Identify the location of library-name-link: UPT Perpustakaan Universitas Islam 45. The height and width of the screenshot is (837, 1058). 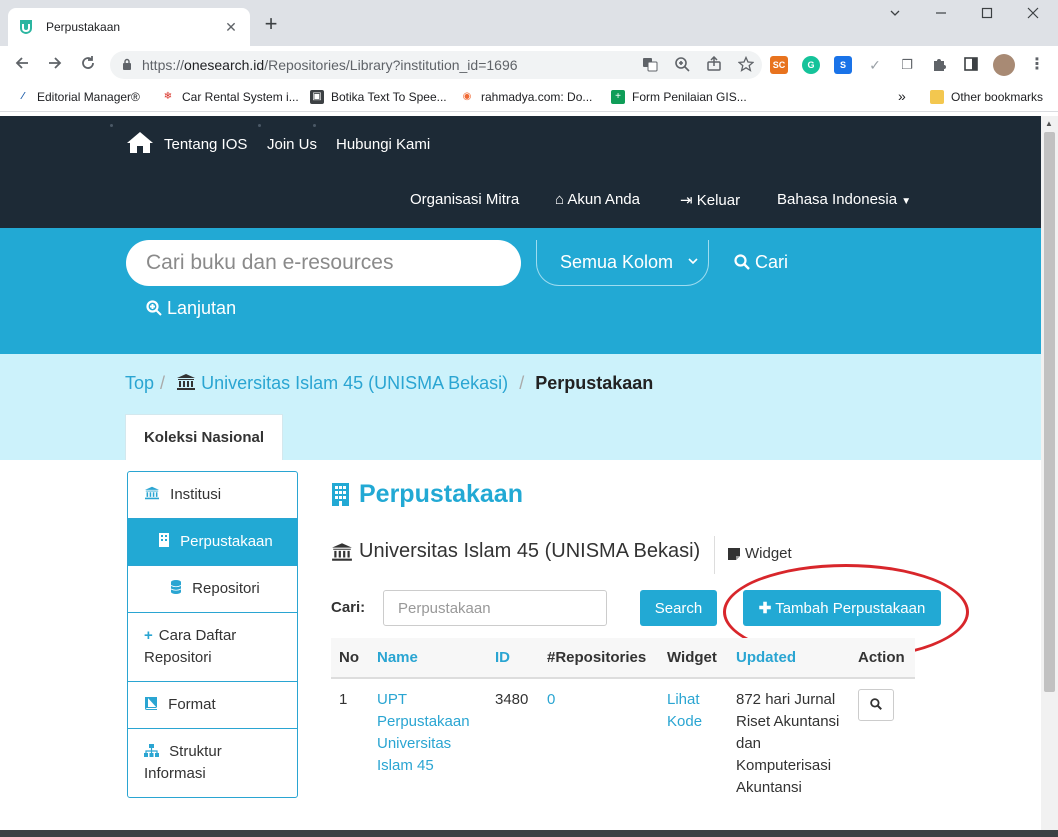
(428, 743).